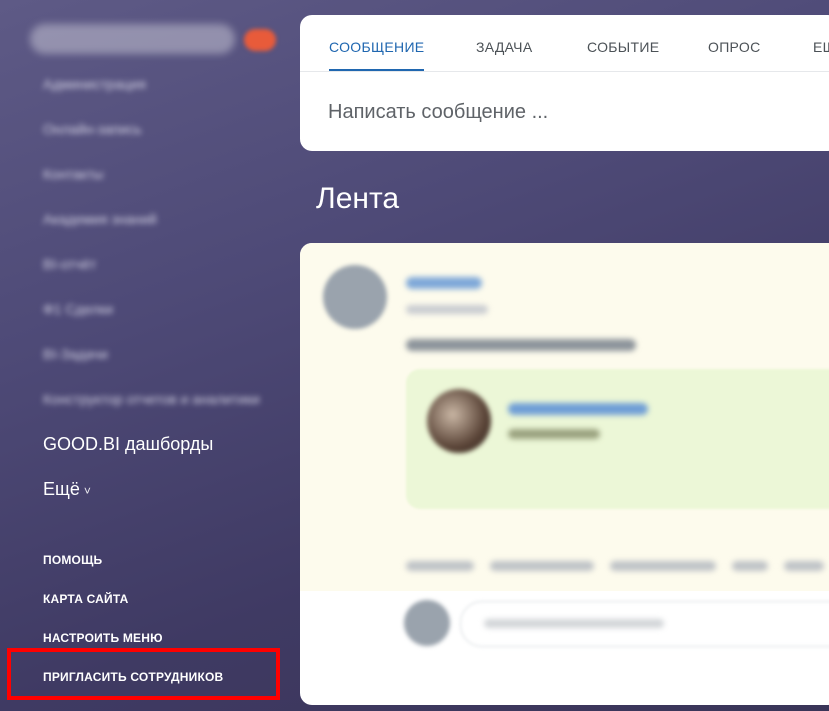 The width and height of the screenshot is (829, 711). I want to click on help-link: ПОМОЩЬ, so click(72, 560).